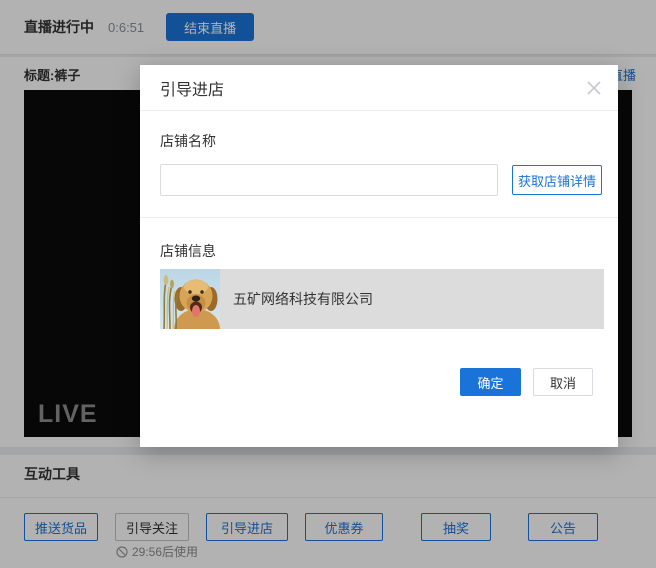 Image resolution: width=656 pixels, height=568 pixels. What do you see at coordinates (382, 299) in the screenshot?
I see `store-info-row: 五矿网络科技有限公司` at bounding box center [382, 299].